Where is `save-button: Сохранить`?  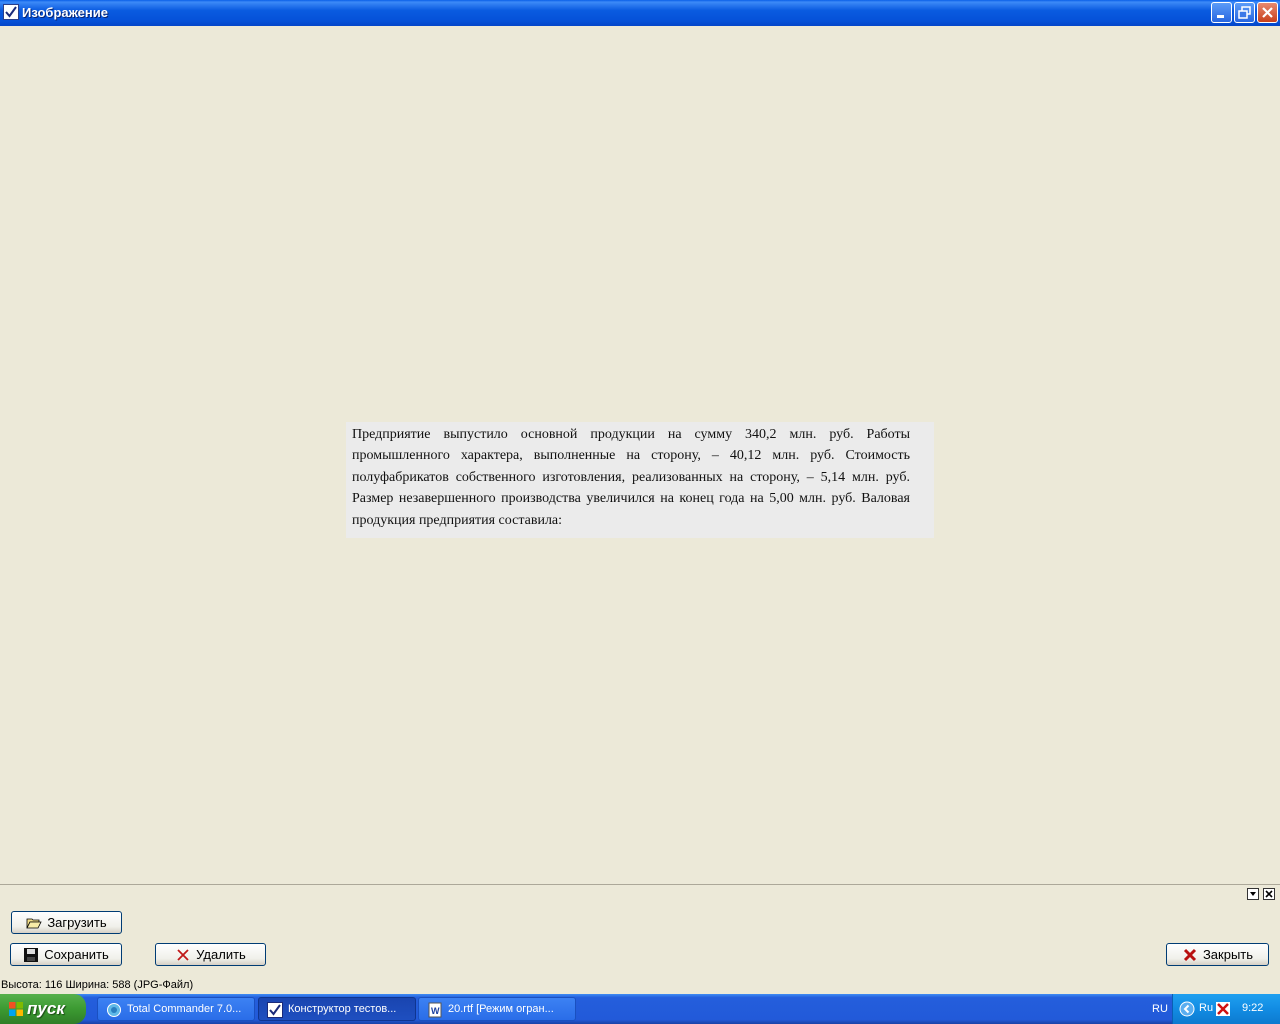
save-button: Сохранить is located at coordinates (66, 954).